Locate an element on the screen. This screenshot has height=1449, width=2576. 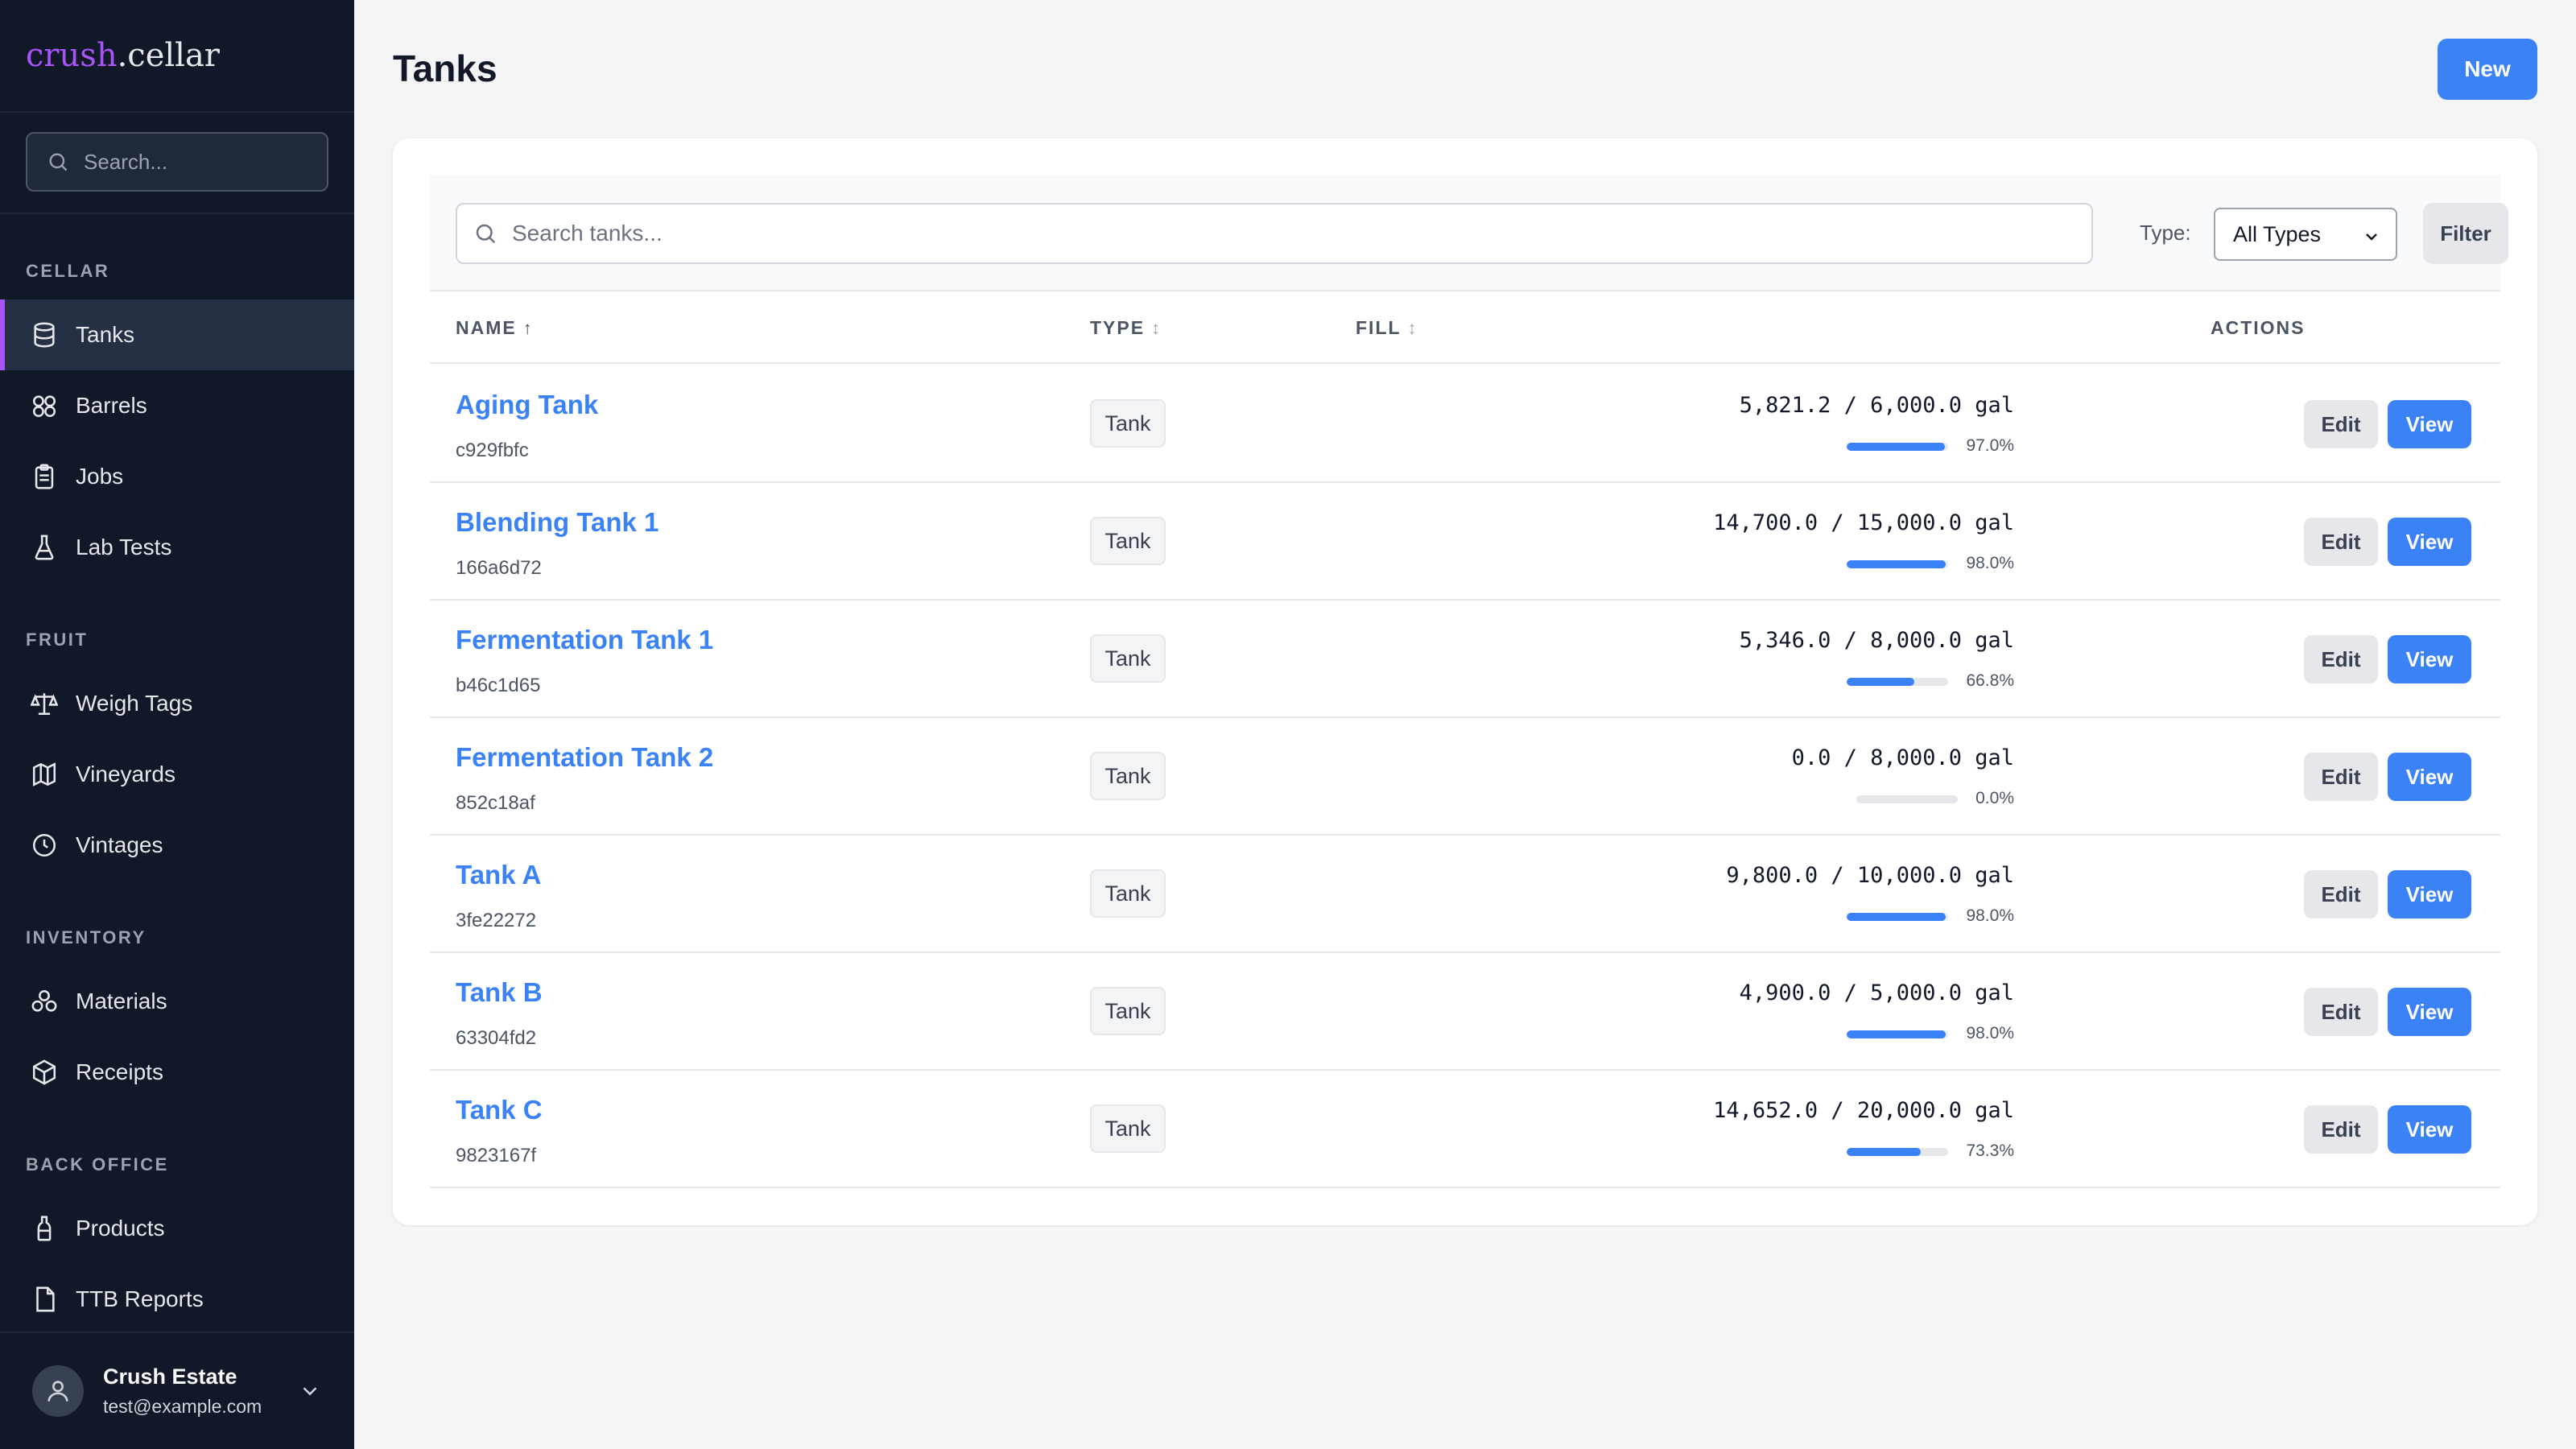
sidebar-item-vineyards: Vineyards is located at coordinates (177, 774).